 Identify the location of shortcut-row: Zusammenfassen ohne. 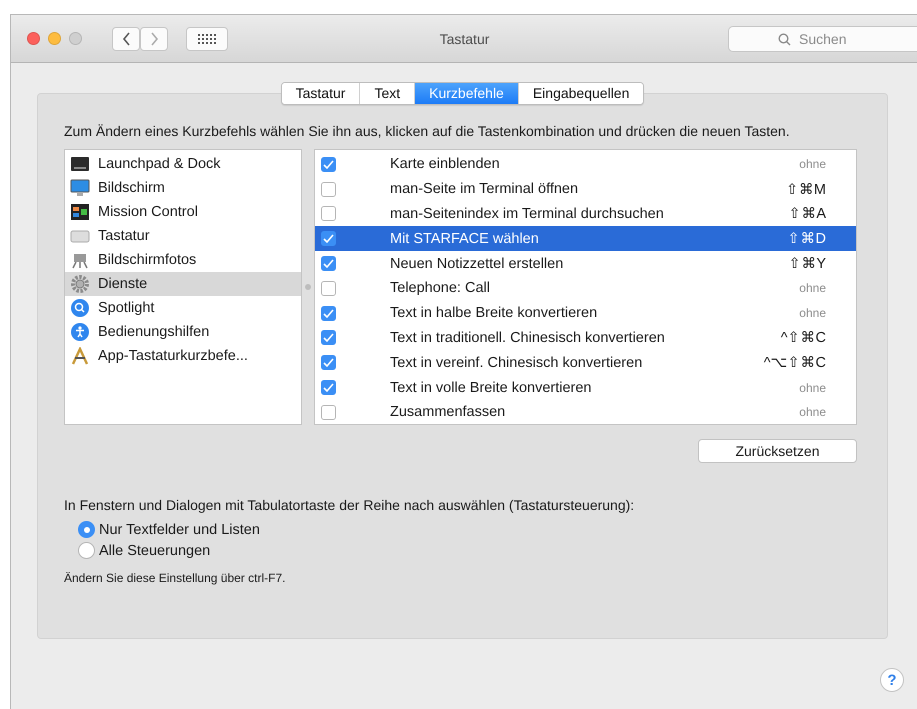
(585, 412).